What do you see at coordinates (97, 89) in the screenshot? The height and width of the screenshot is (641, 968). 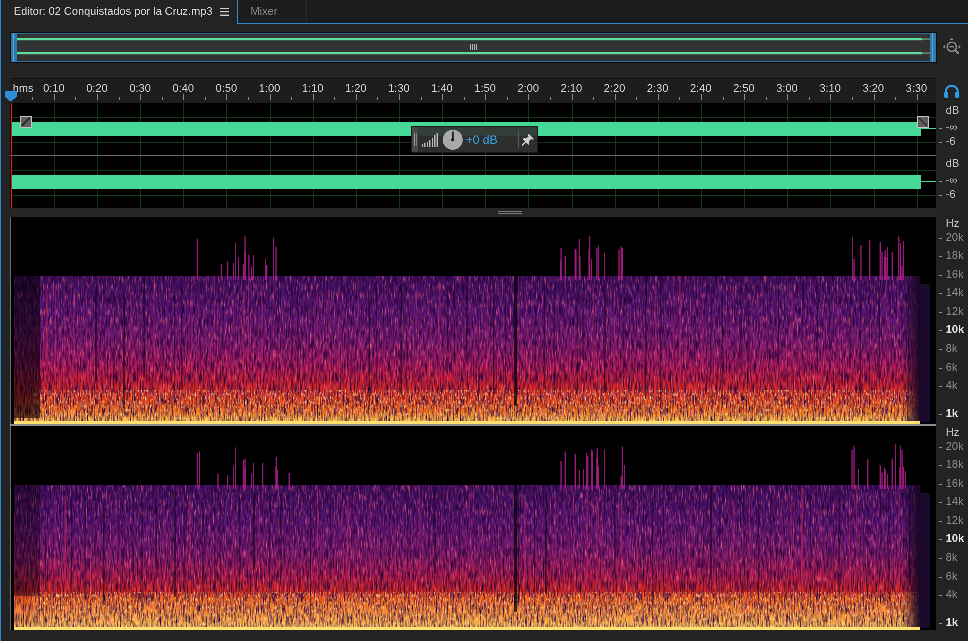 I see `time-label: 0:20` at bounding box center [97, 89].